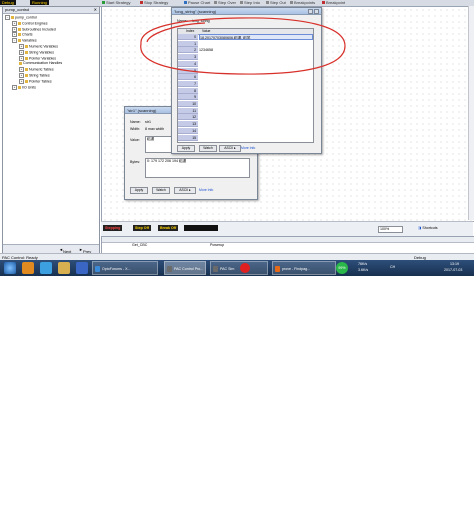 The height and width of the screenshot is (518, 474). I want to click on table-row: 14, so click(245, 130).